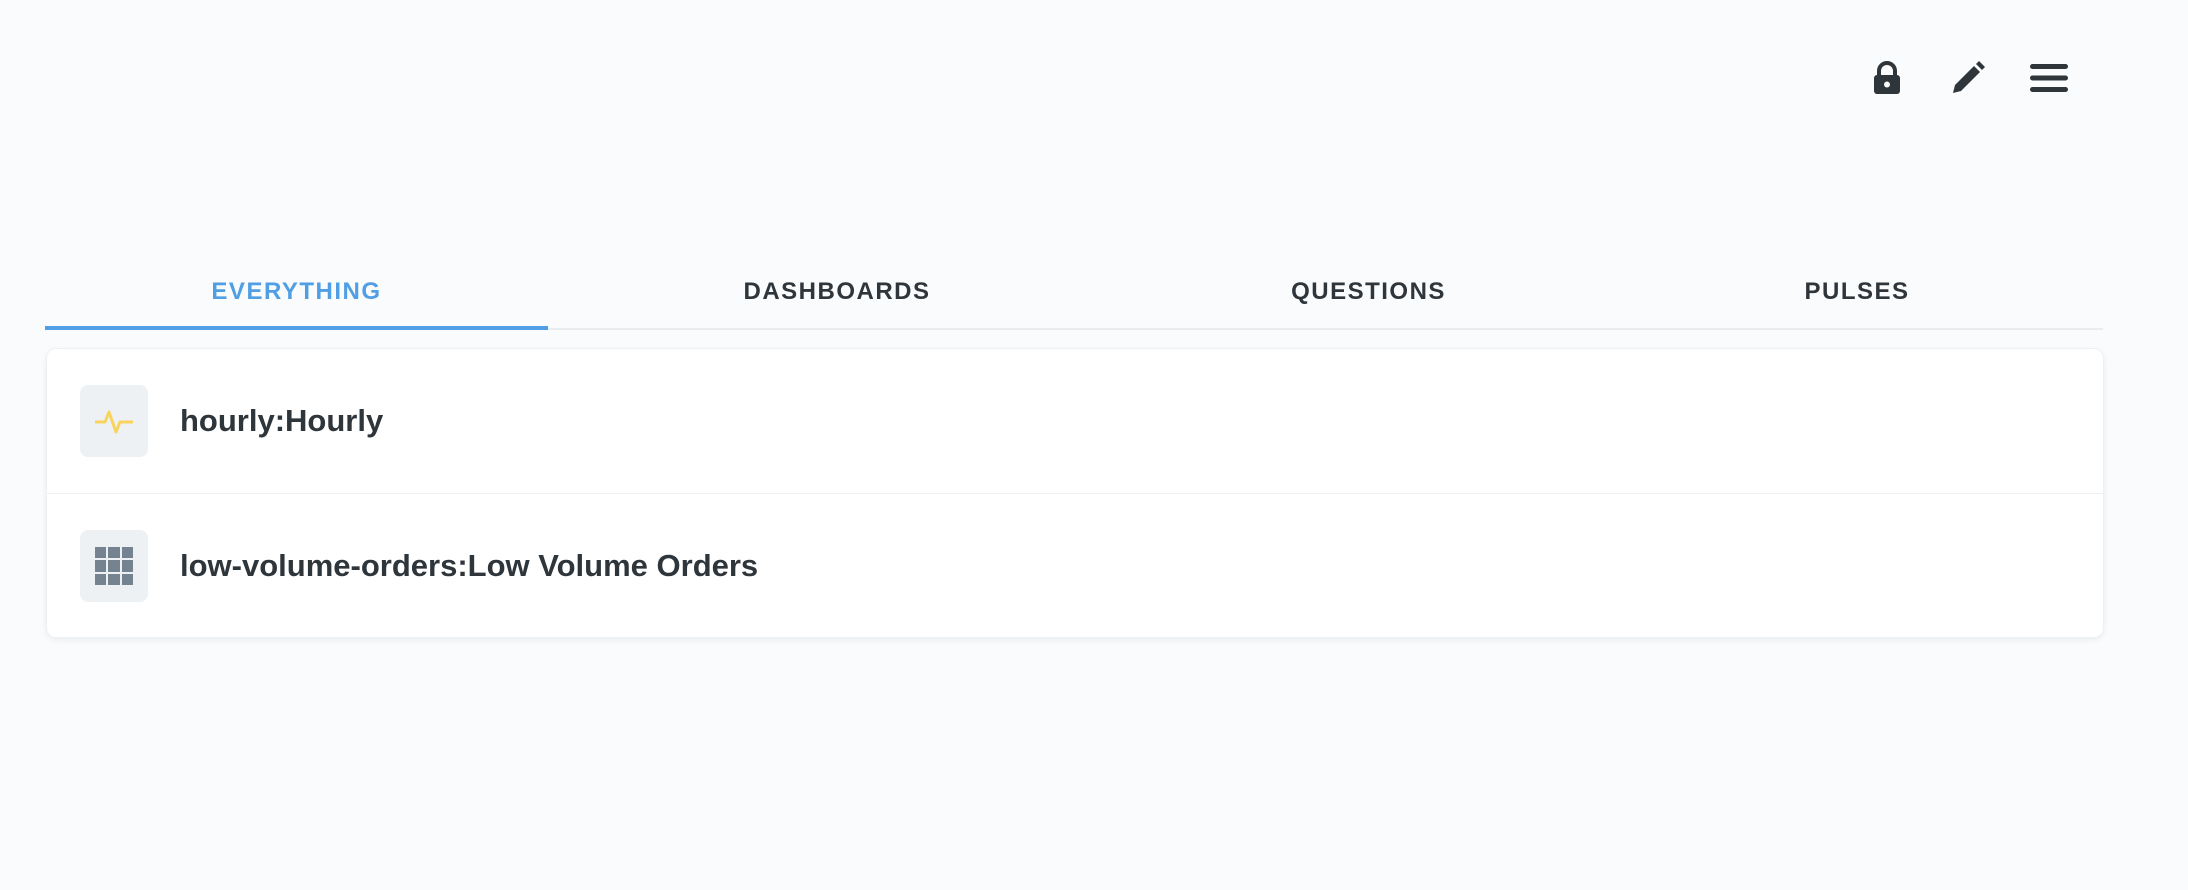  Describe the element at coordinates (469, 566) in the screenshot. I see `item-title: low-volume-orders:Low Volume Orders` at that location.